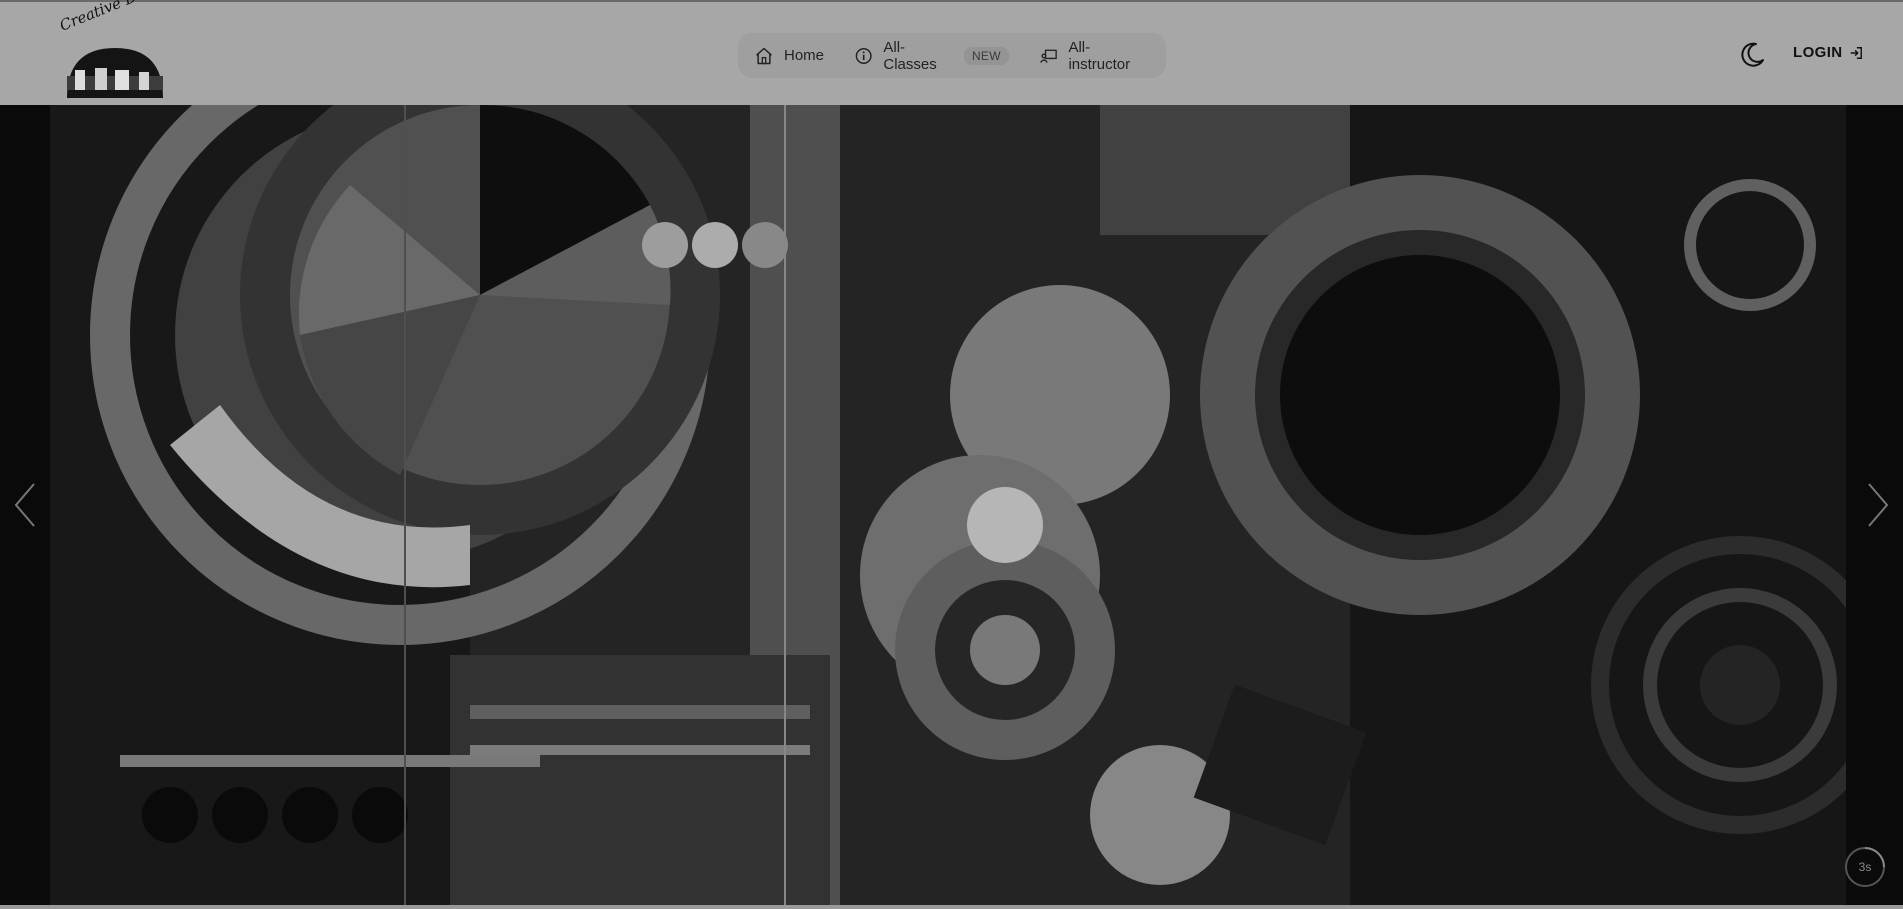 Image resolution: width=1903 pixels, height=909 pixels. Describe the element at coordinates (986, 55) in the screenshot. I see `new-badge: NEW` at that location.